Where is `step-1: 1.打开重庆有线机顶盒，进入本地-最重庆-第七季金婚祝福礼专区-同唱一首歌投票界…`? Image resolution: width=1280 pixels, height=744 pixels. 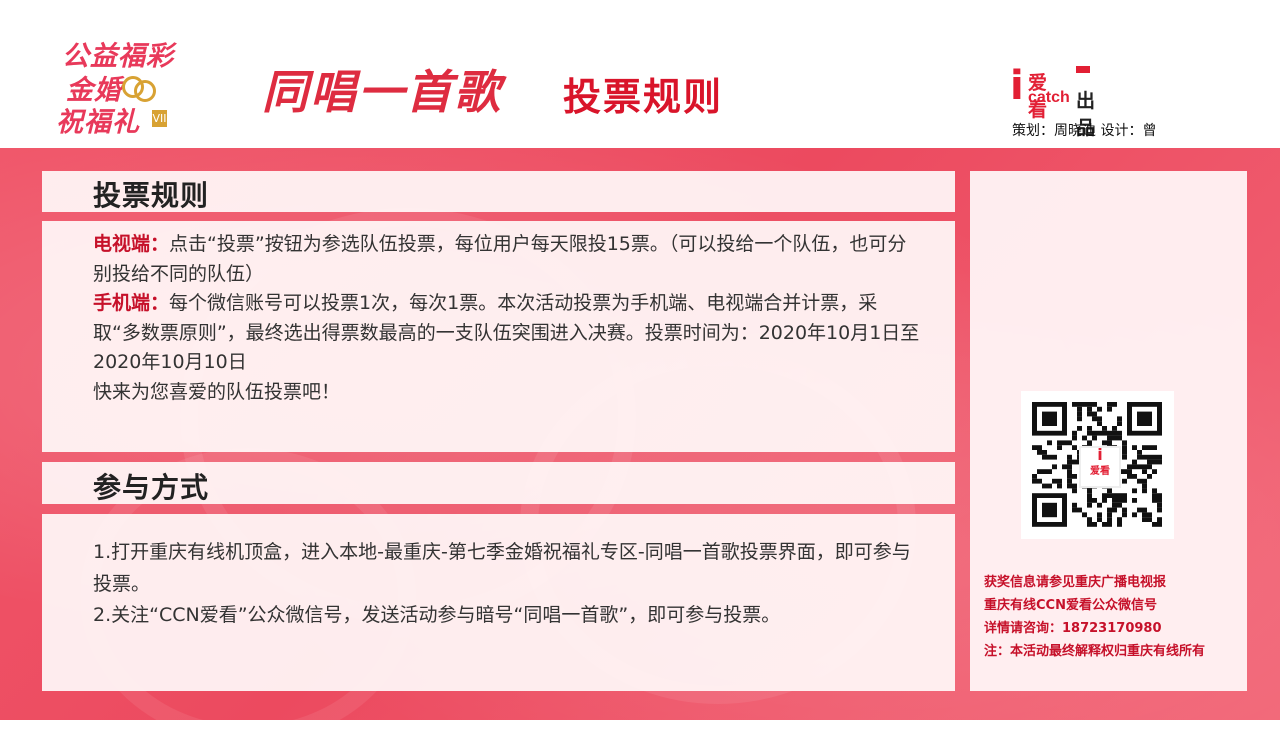
step-1: 1.打开重庆有线机顶盒，进入本地-最重庆-第七季金婚祝福礼专区-同唱一首歌投票界… is located at coordinates (502, 568).